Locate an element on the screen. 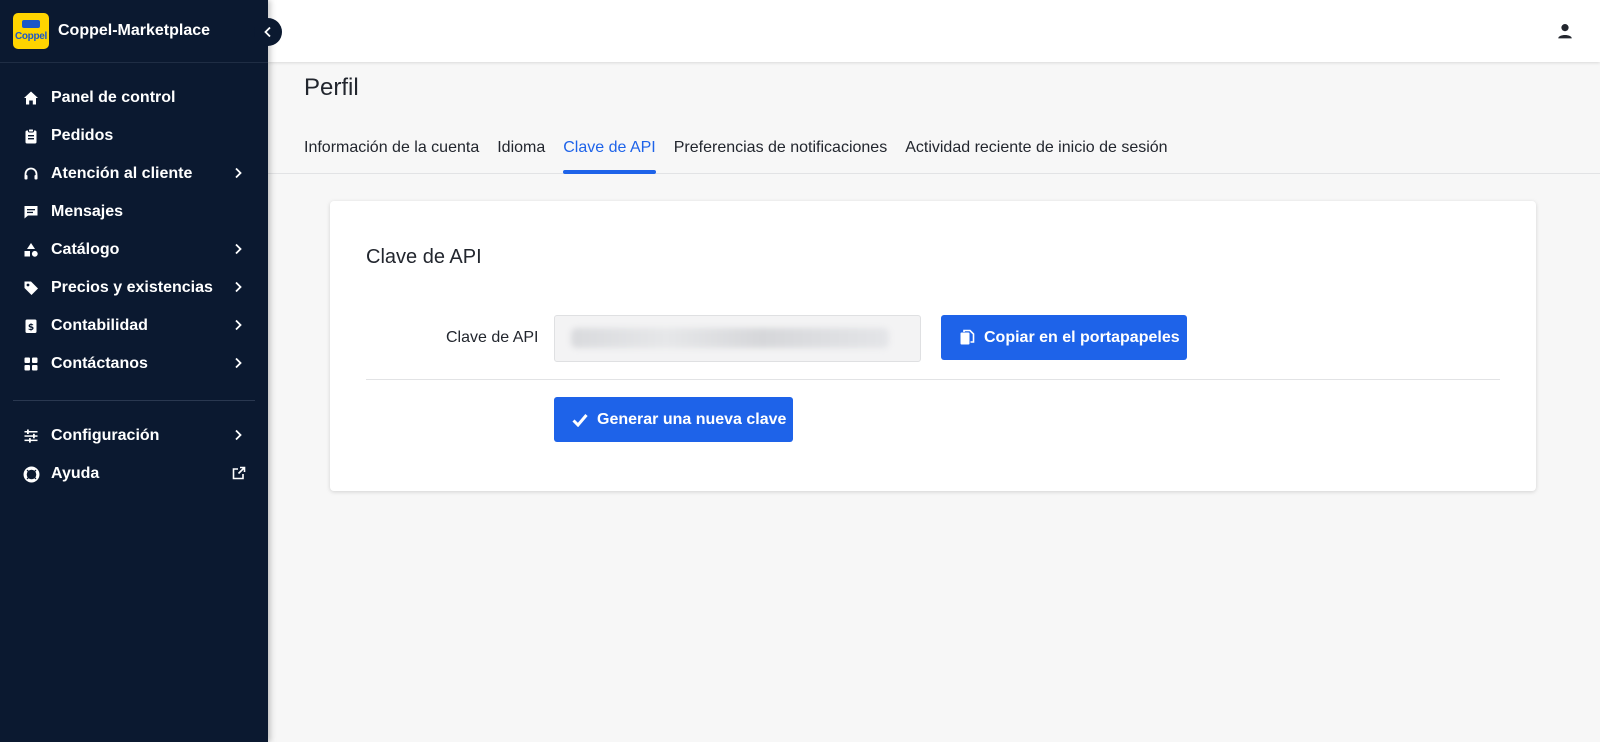  app-name: Coppel-Marketplace is located at coordinates (134, 30).